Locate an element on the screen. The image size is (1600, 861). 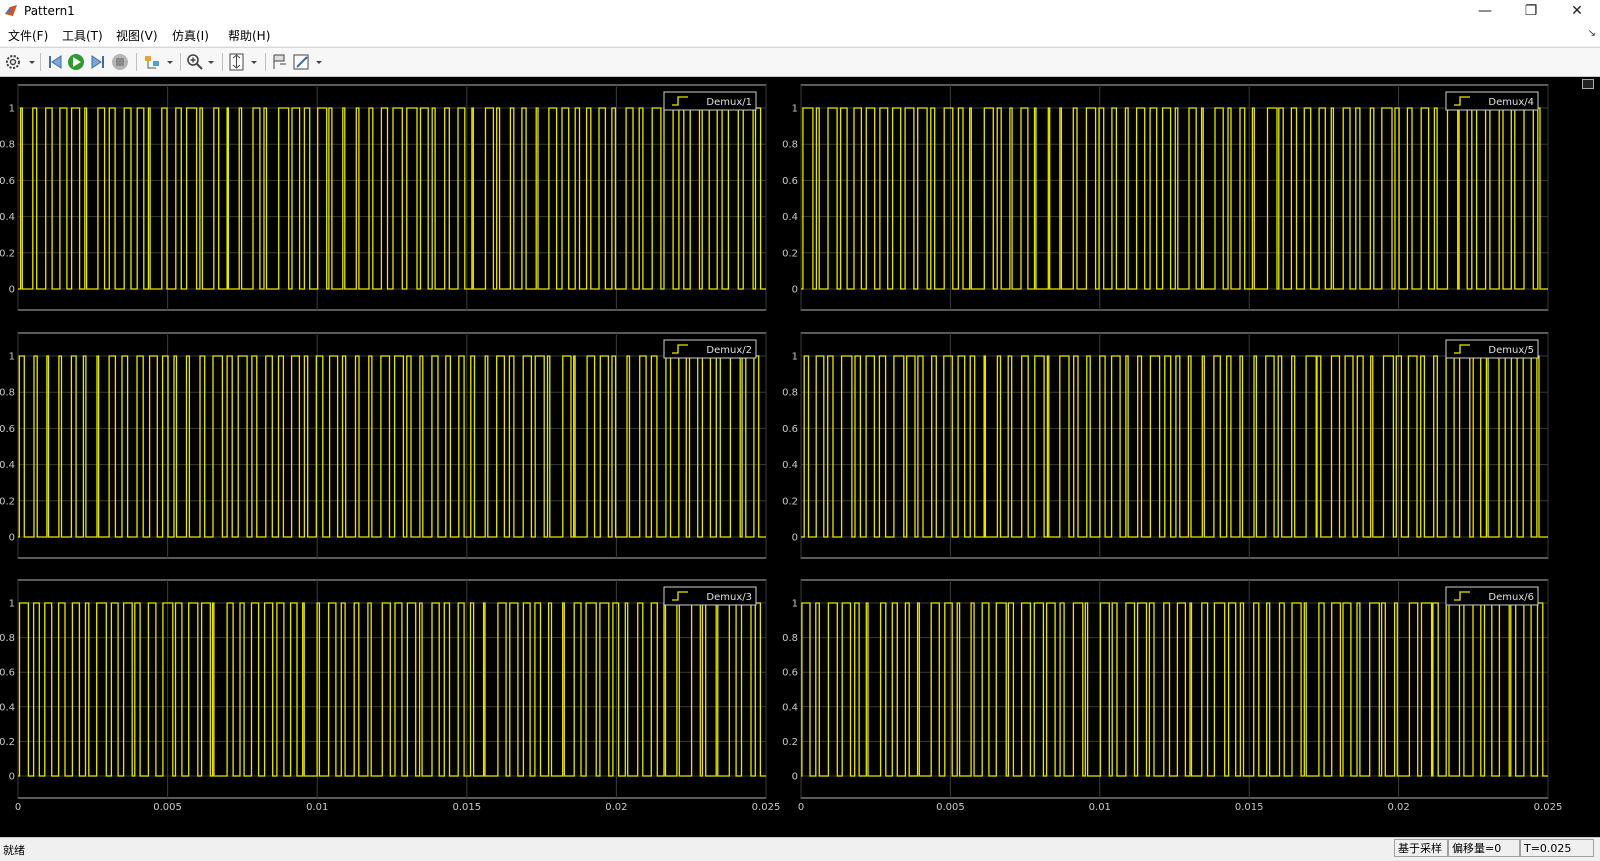
axes-4: 0 0.2 0.4 0.6 0.8 1 Demux/4 is located at coordinates (1165, 197).